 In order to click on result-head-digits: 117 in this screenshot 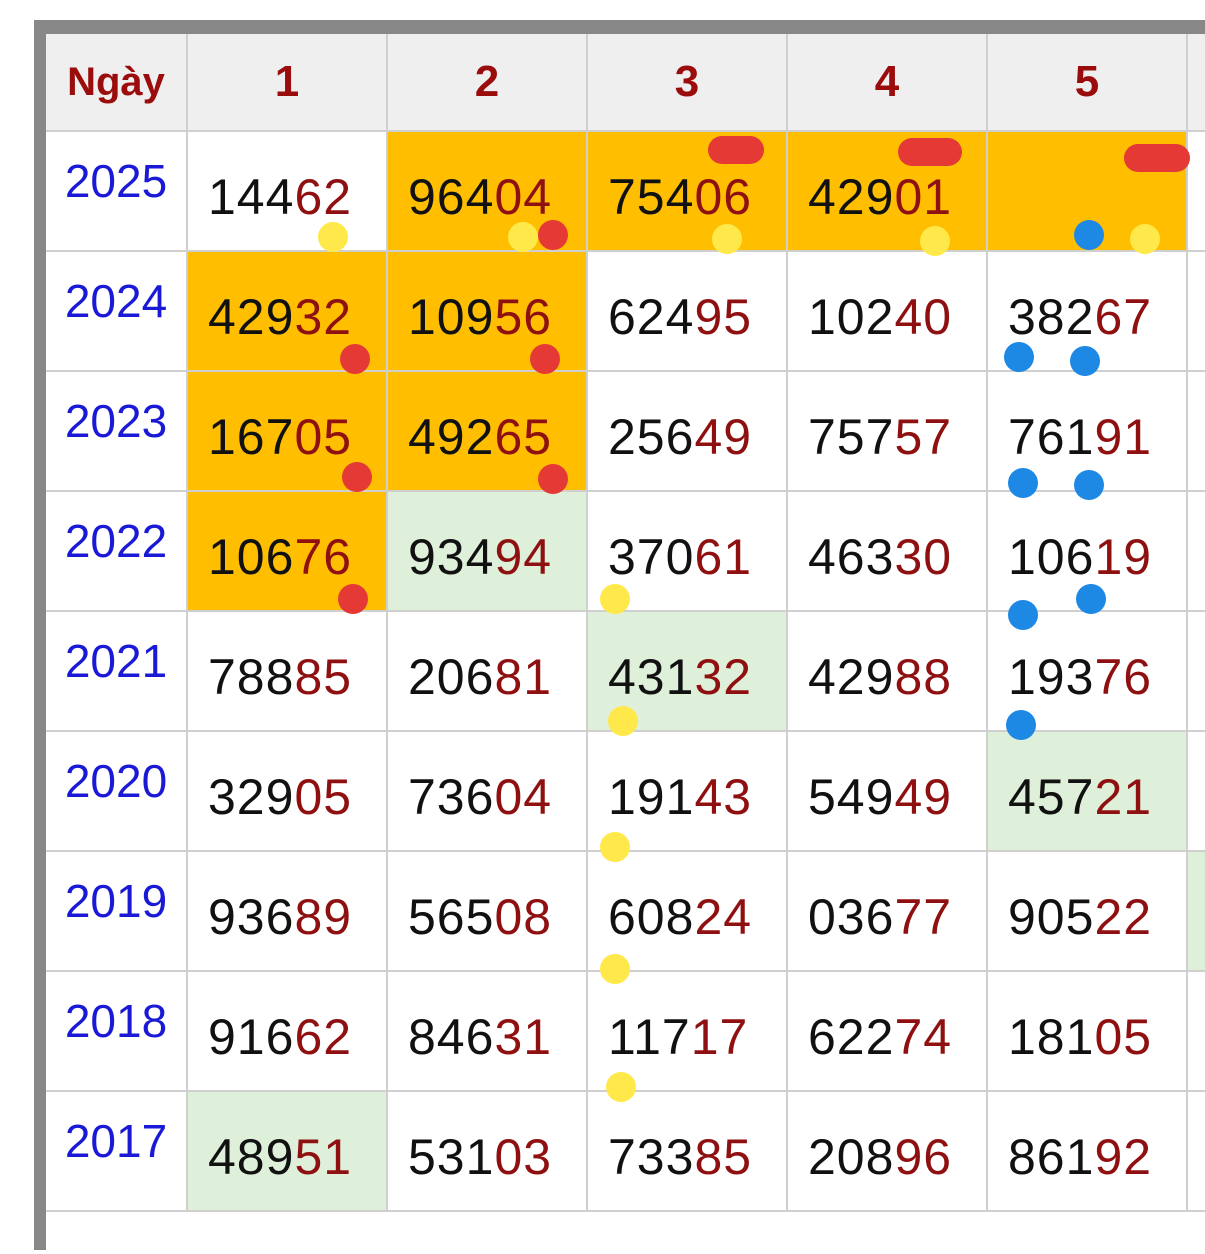, I will do `click(649, 1037)`.